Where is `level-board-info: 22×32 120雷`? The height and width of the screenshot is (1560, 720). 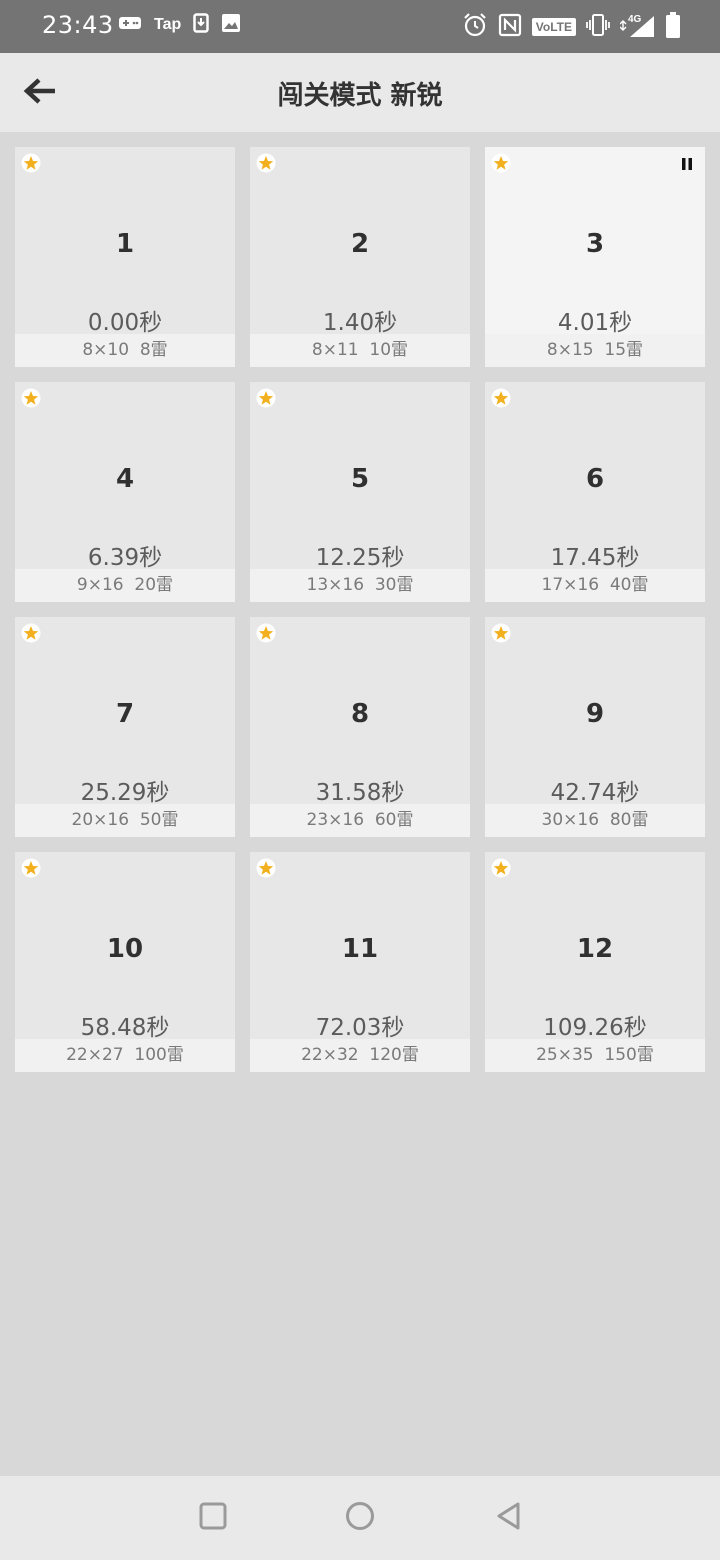
level-board-info: 22×32 120雷 is located at coordinates (360, 1055).